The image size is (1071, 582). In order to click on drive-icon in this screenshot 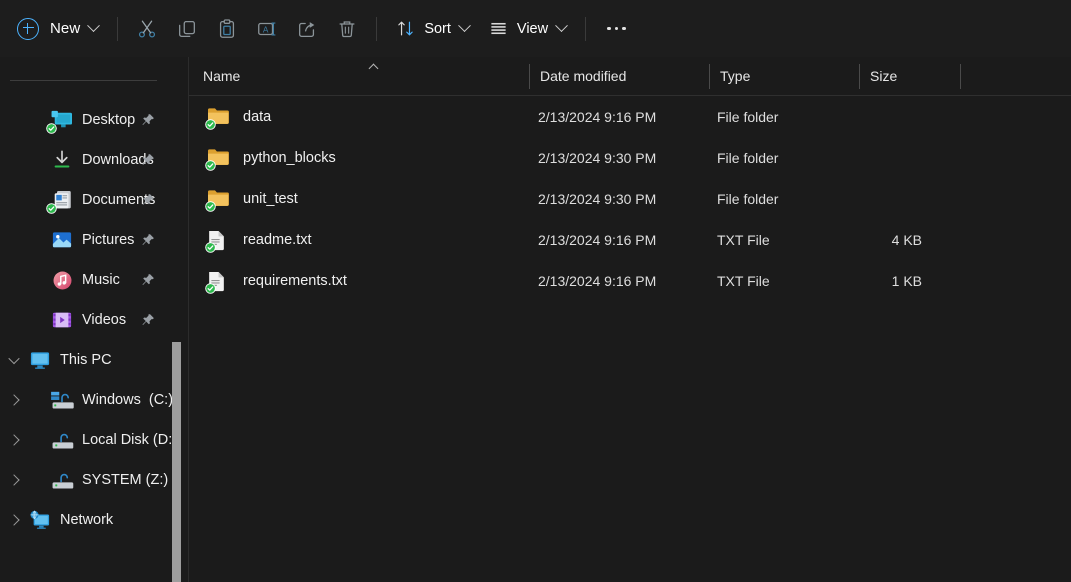, I will do `click(62, 480)`.